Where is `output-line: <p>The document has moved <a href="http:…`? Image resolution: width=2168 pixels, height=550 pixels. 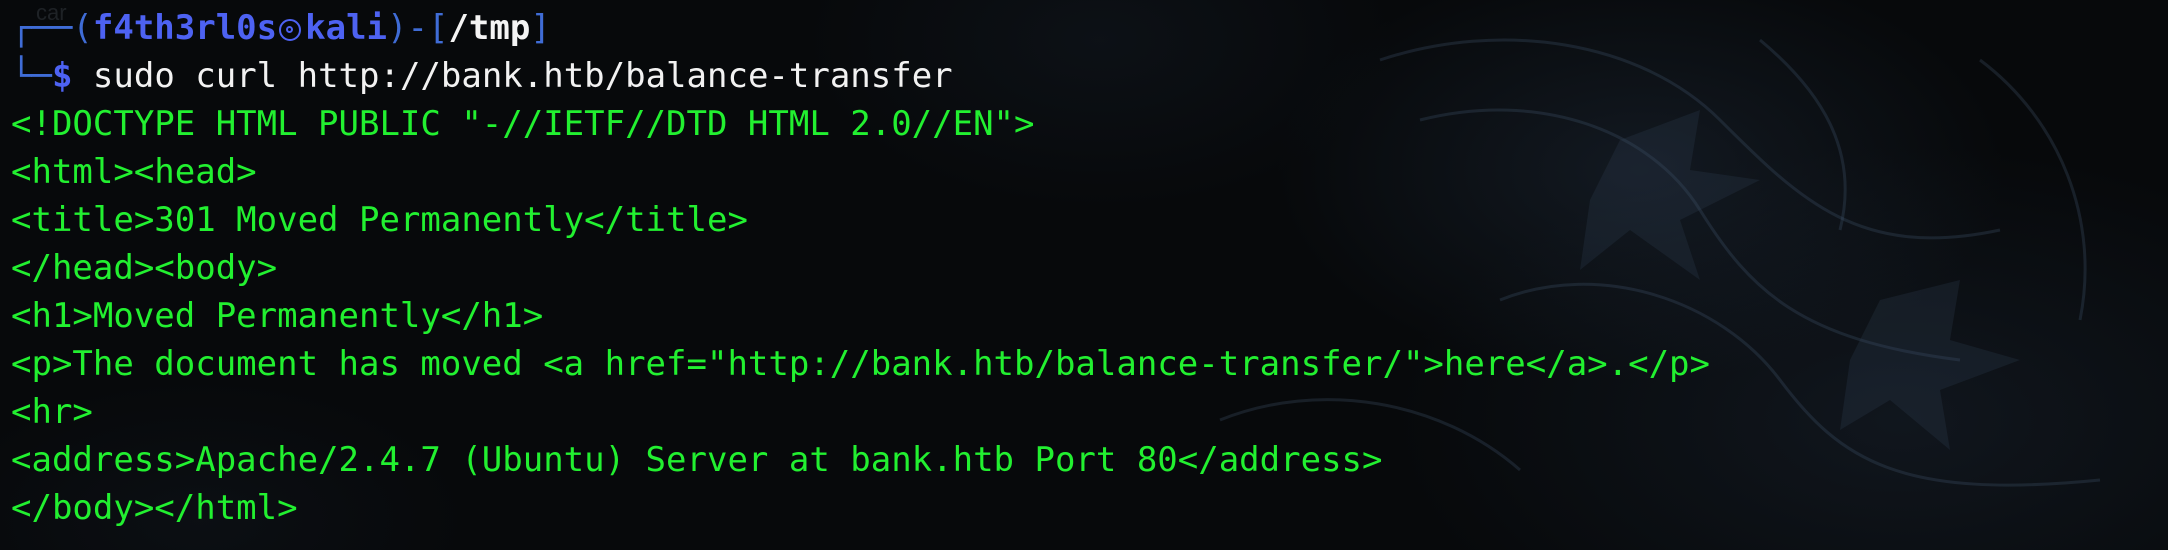
output-line: <p>The document has moved <a href="http:… is located at coordinates (860, 364).